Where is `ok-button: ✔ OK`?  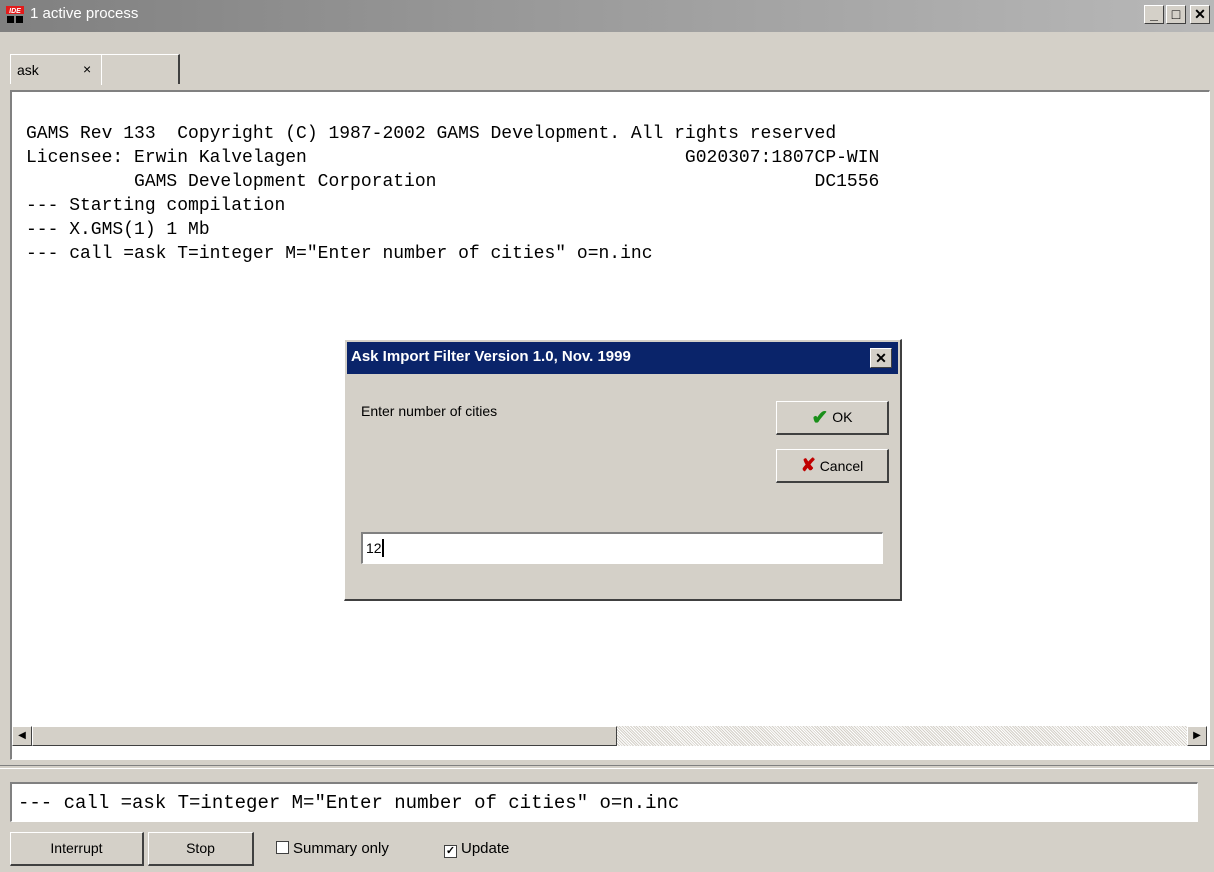
ok-button: ✔ OK is located at coordinates (832, 418).